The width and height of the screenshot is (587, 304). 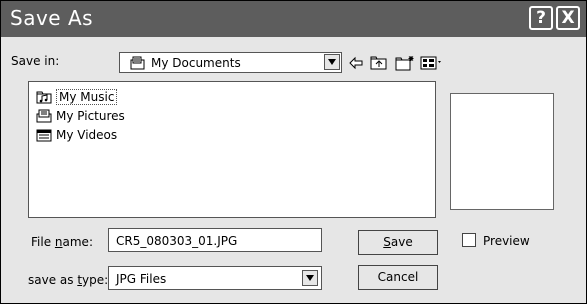 What do you see at coordinates (62, 242) in the screenshot?
I see `file-name-label: File name:` at bounding box center [62, 242].